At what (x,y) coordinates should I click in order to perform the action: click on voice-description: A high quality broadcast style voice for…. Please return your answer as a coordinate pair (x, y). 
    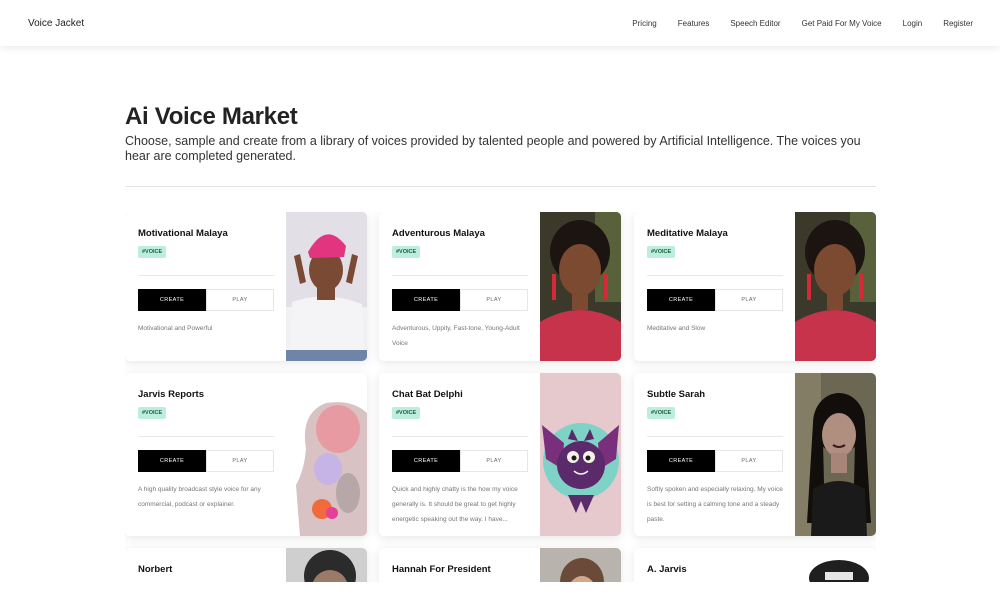
    Looking at the image, I should click on (199, 497).